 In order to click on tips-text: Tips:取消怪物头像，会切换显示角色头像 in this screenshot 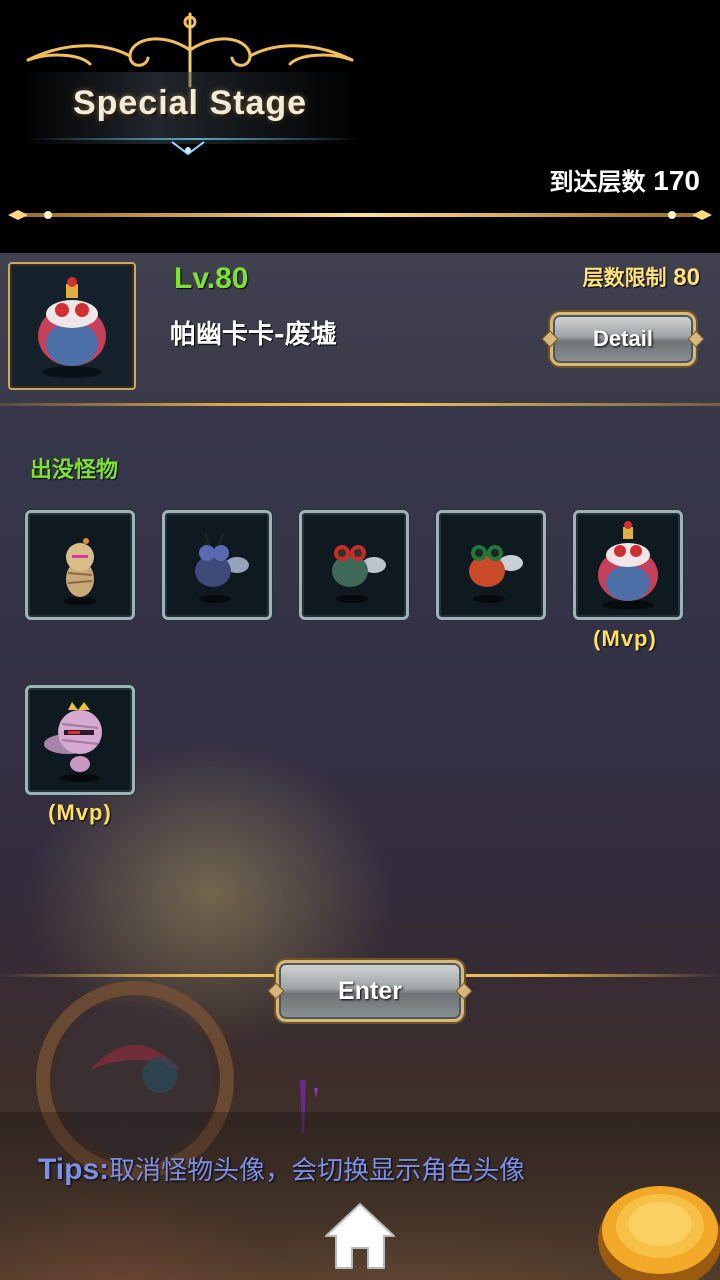, I will do `click(281, 1168)`.